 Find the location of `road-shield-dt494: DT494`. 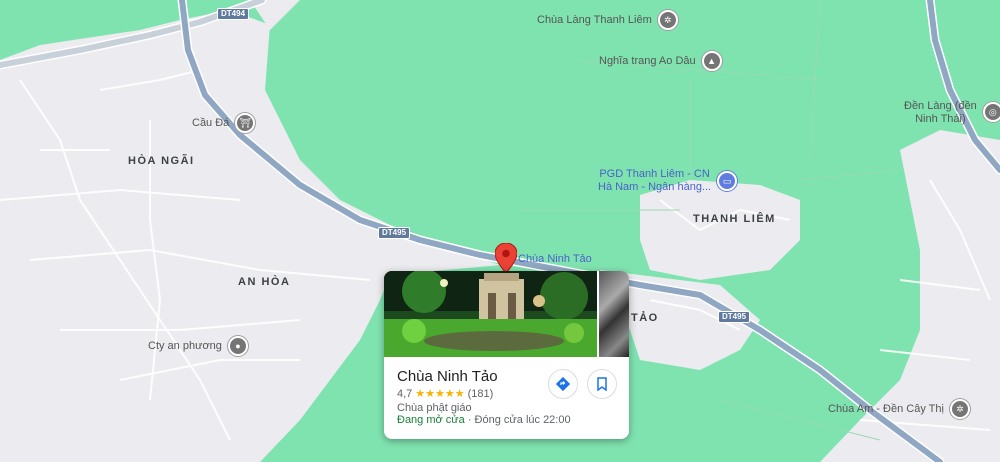

road-shield-dt494: DT494 is located at coordinates (233, 14).